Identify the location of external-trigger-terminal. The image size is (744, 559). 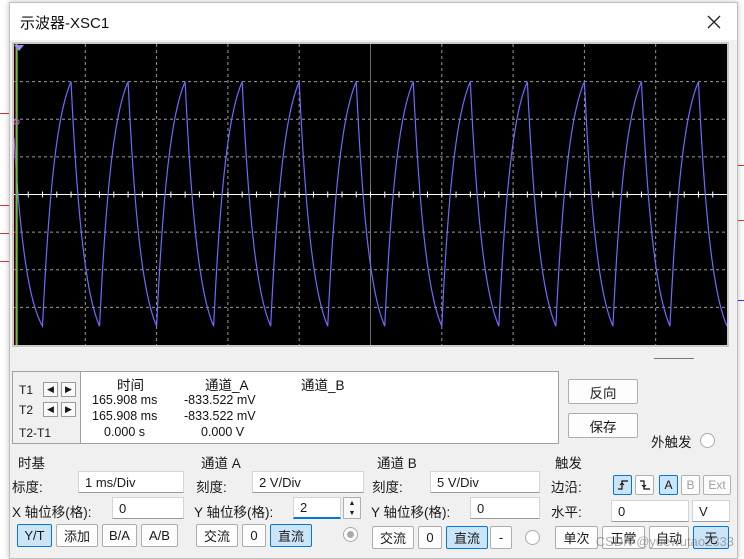
(707, 440).